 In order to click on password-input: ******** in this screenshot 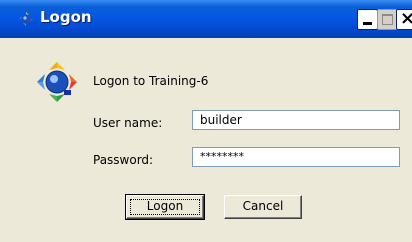, I will do `click(296, 157)`.